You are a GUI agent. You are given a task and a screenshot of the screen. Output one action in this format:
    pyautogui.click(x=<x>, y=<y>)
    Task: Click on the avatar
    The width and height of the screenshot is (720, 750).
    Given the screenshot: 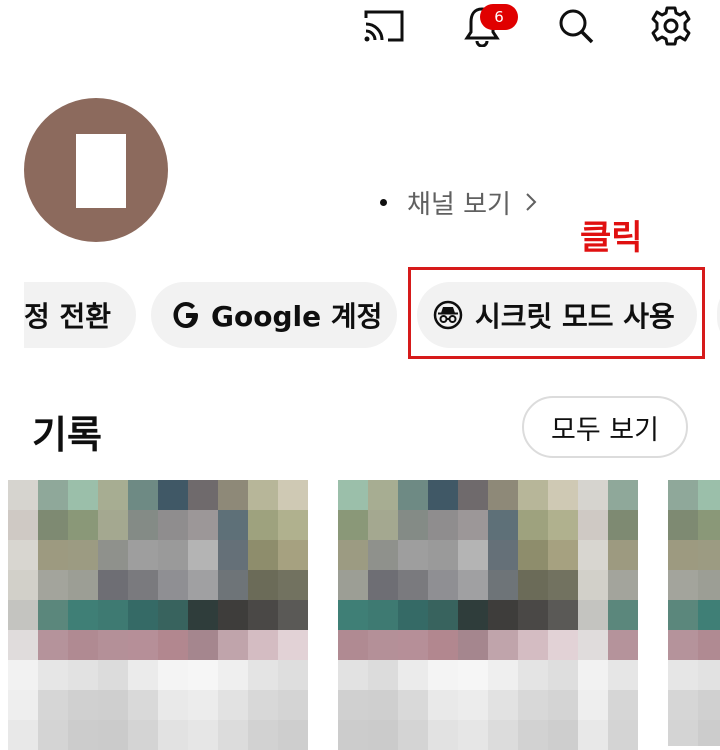 What is the action you would take?
    pyautogui.click(x=96, y=170)
    